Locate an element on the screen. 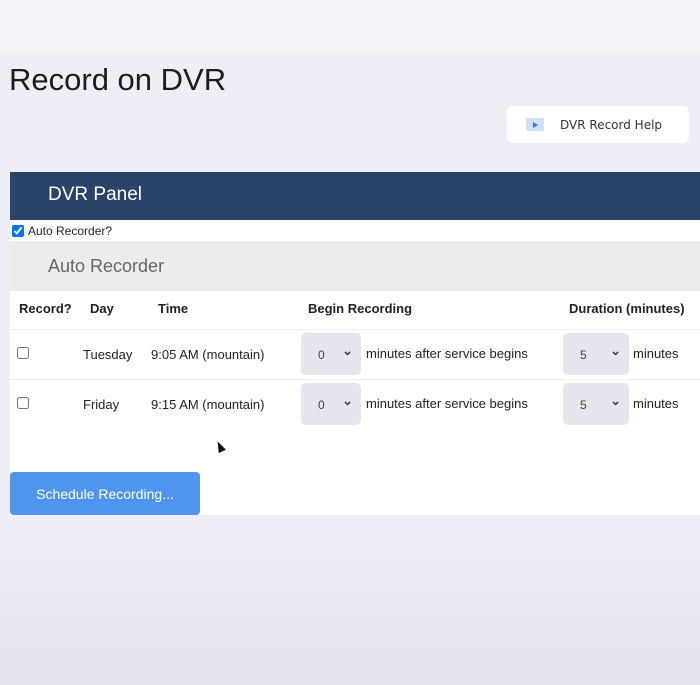 The width and height of the screenshot is (700, 685). page-title: Record on DVR is located at coordinates (118, 79).